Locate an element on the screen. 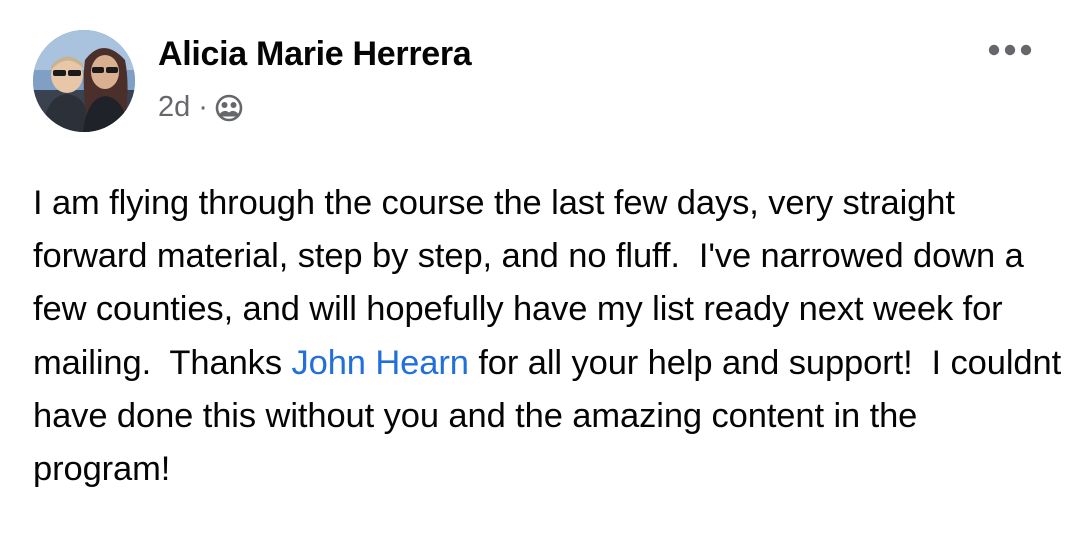 This screenshot has width=1080, height=557. more-options-button is located at coordinates (1010, 50).